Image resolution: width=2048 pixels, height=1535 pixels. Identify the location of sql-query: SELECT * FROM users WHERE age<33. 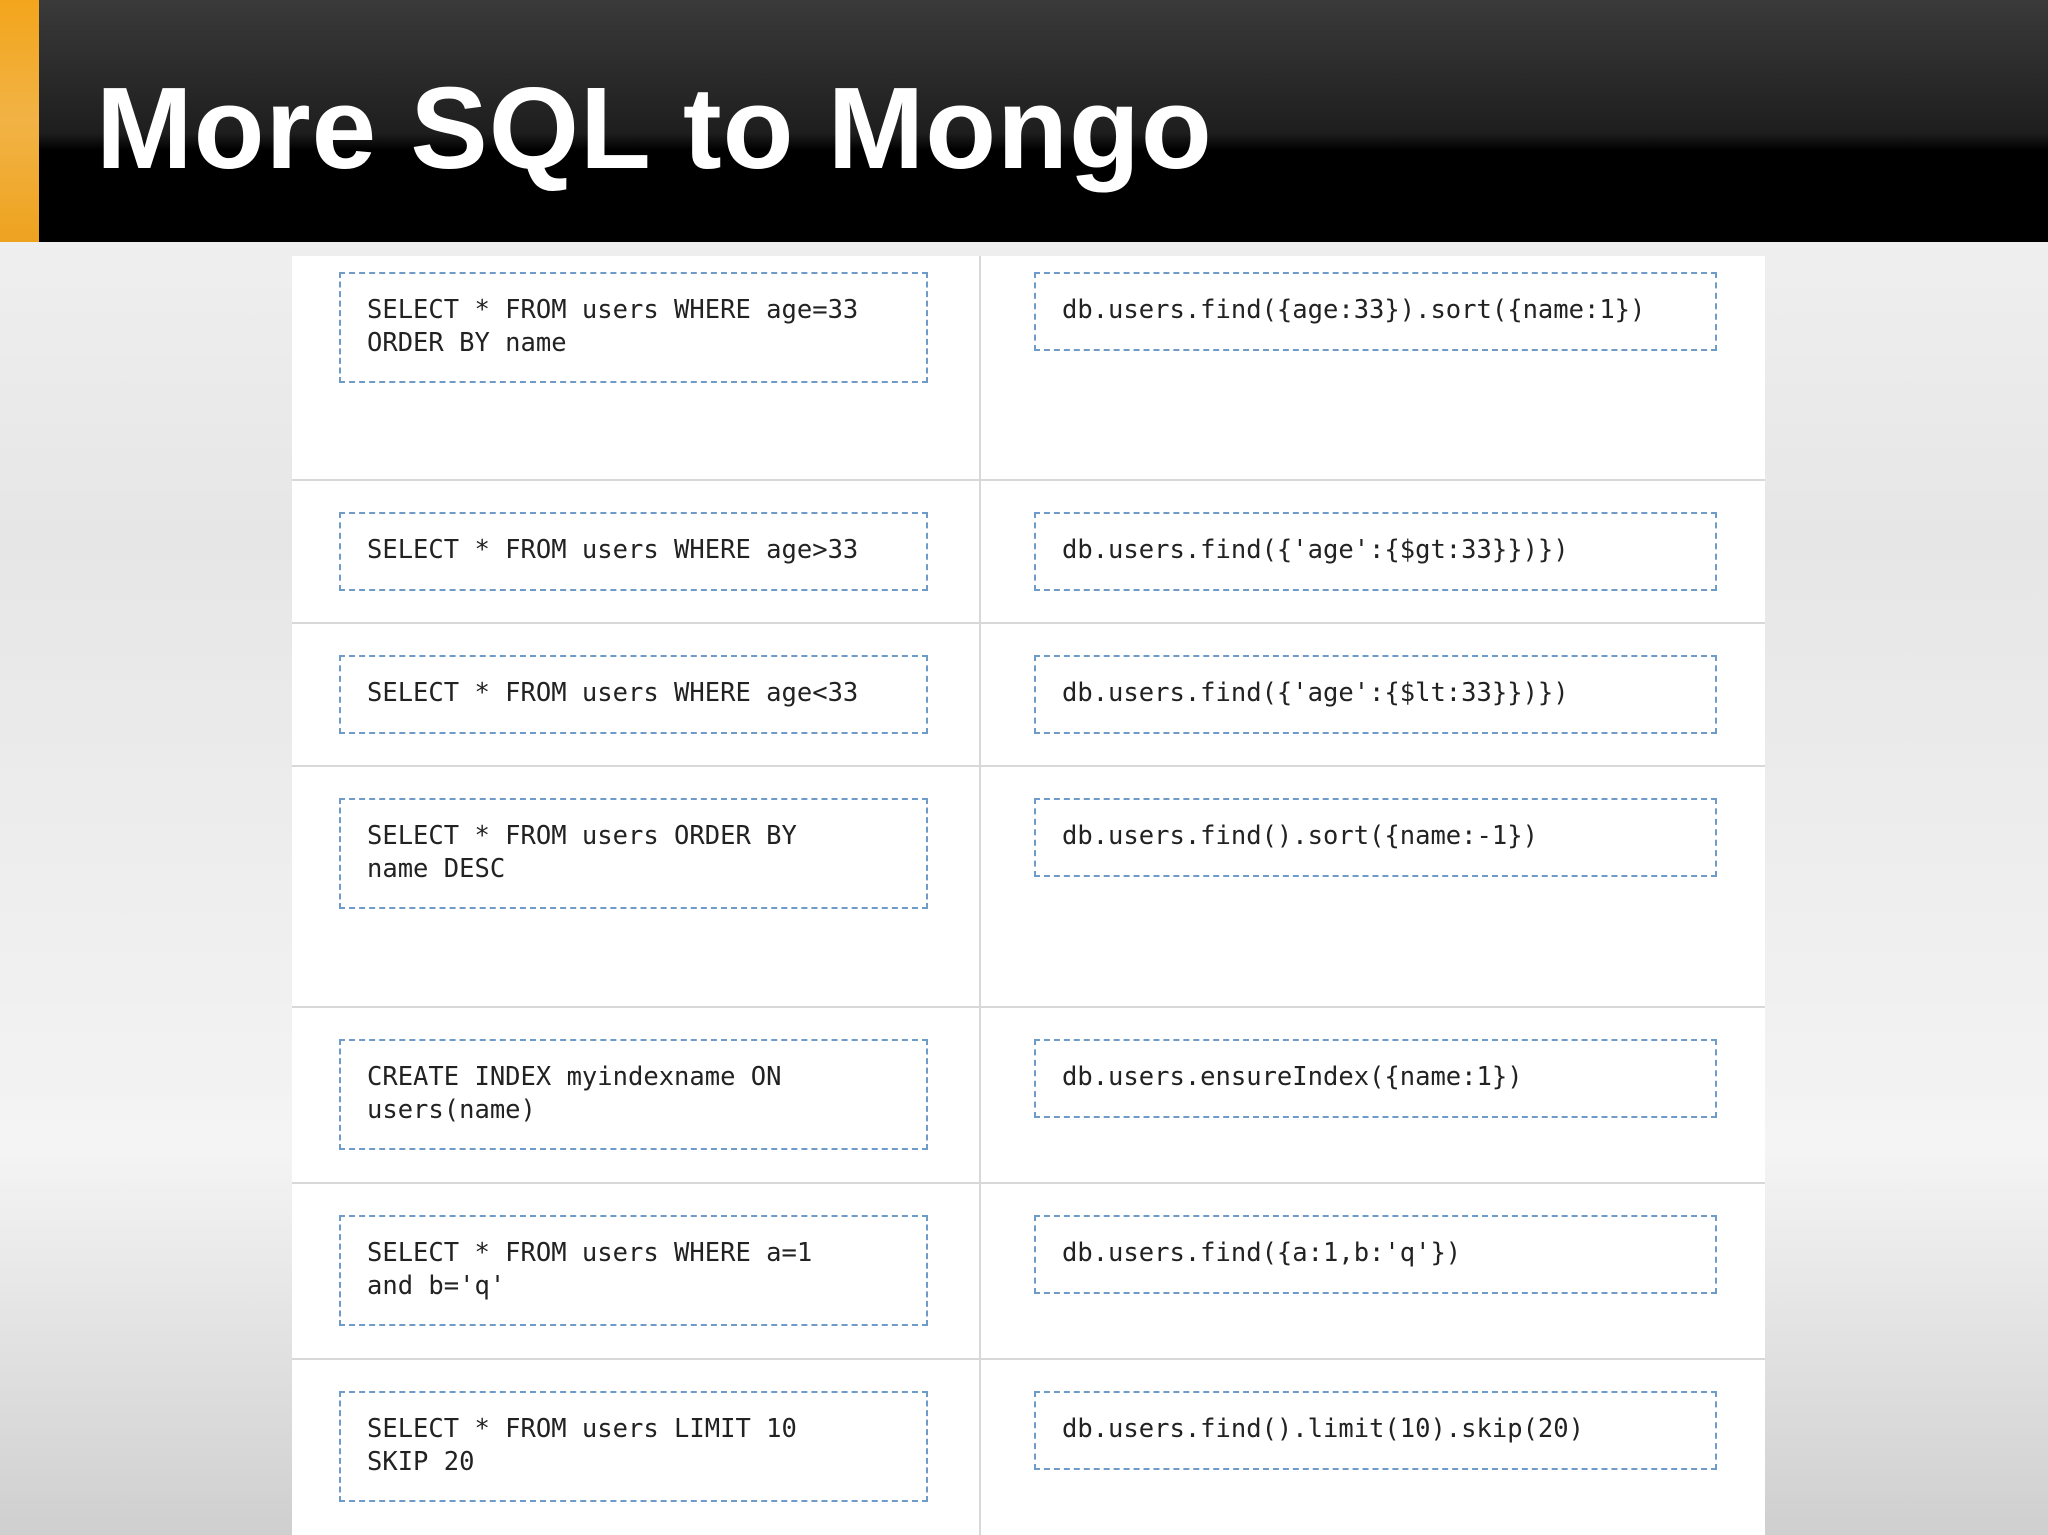
(633, 694).